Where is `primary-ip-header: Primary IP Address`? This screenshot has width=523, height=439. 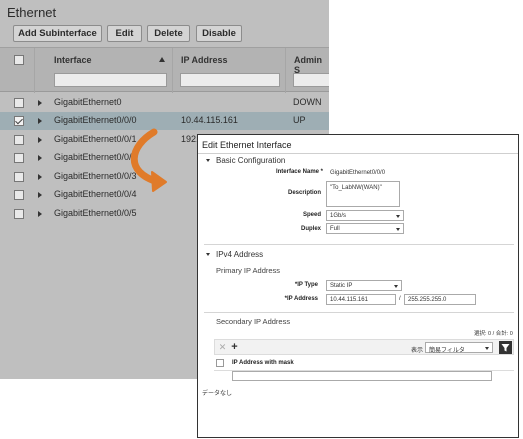
primary-ip-header: Primary IP Address is located at coordinates (248, 270).